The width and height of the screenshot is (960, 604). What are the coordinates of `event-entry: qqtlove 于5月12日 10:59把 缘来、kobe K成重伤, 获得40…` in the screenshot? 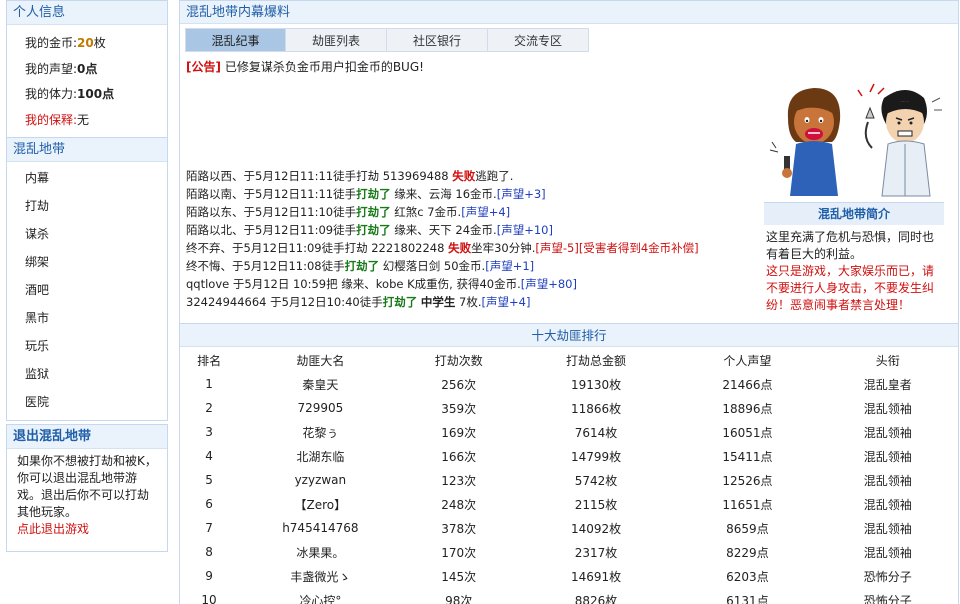 It's located at (476, 284).